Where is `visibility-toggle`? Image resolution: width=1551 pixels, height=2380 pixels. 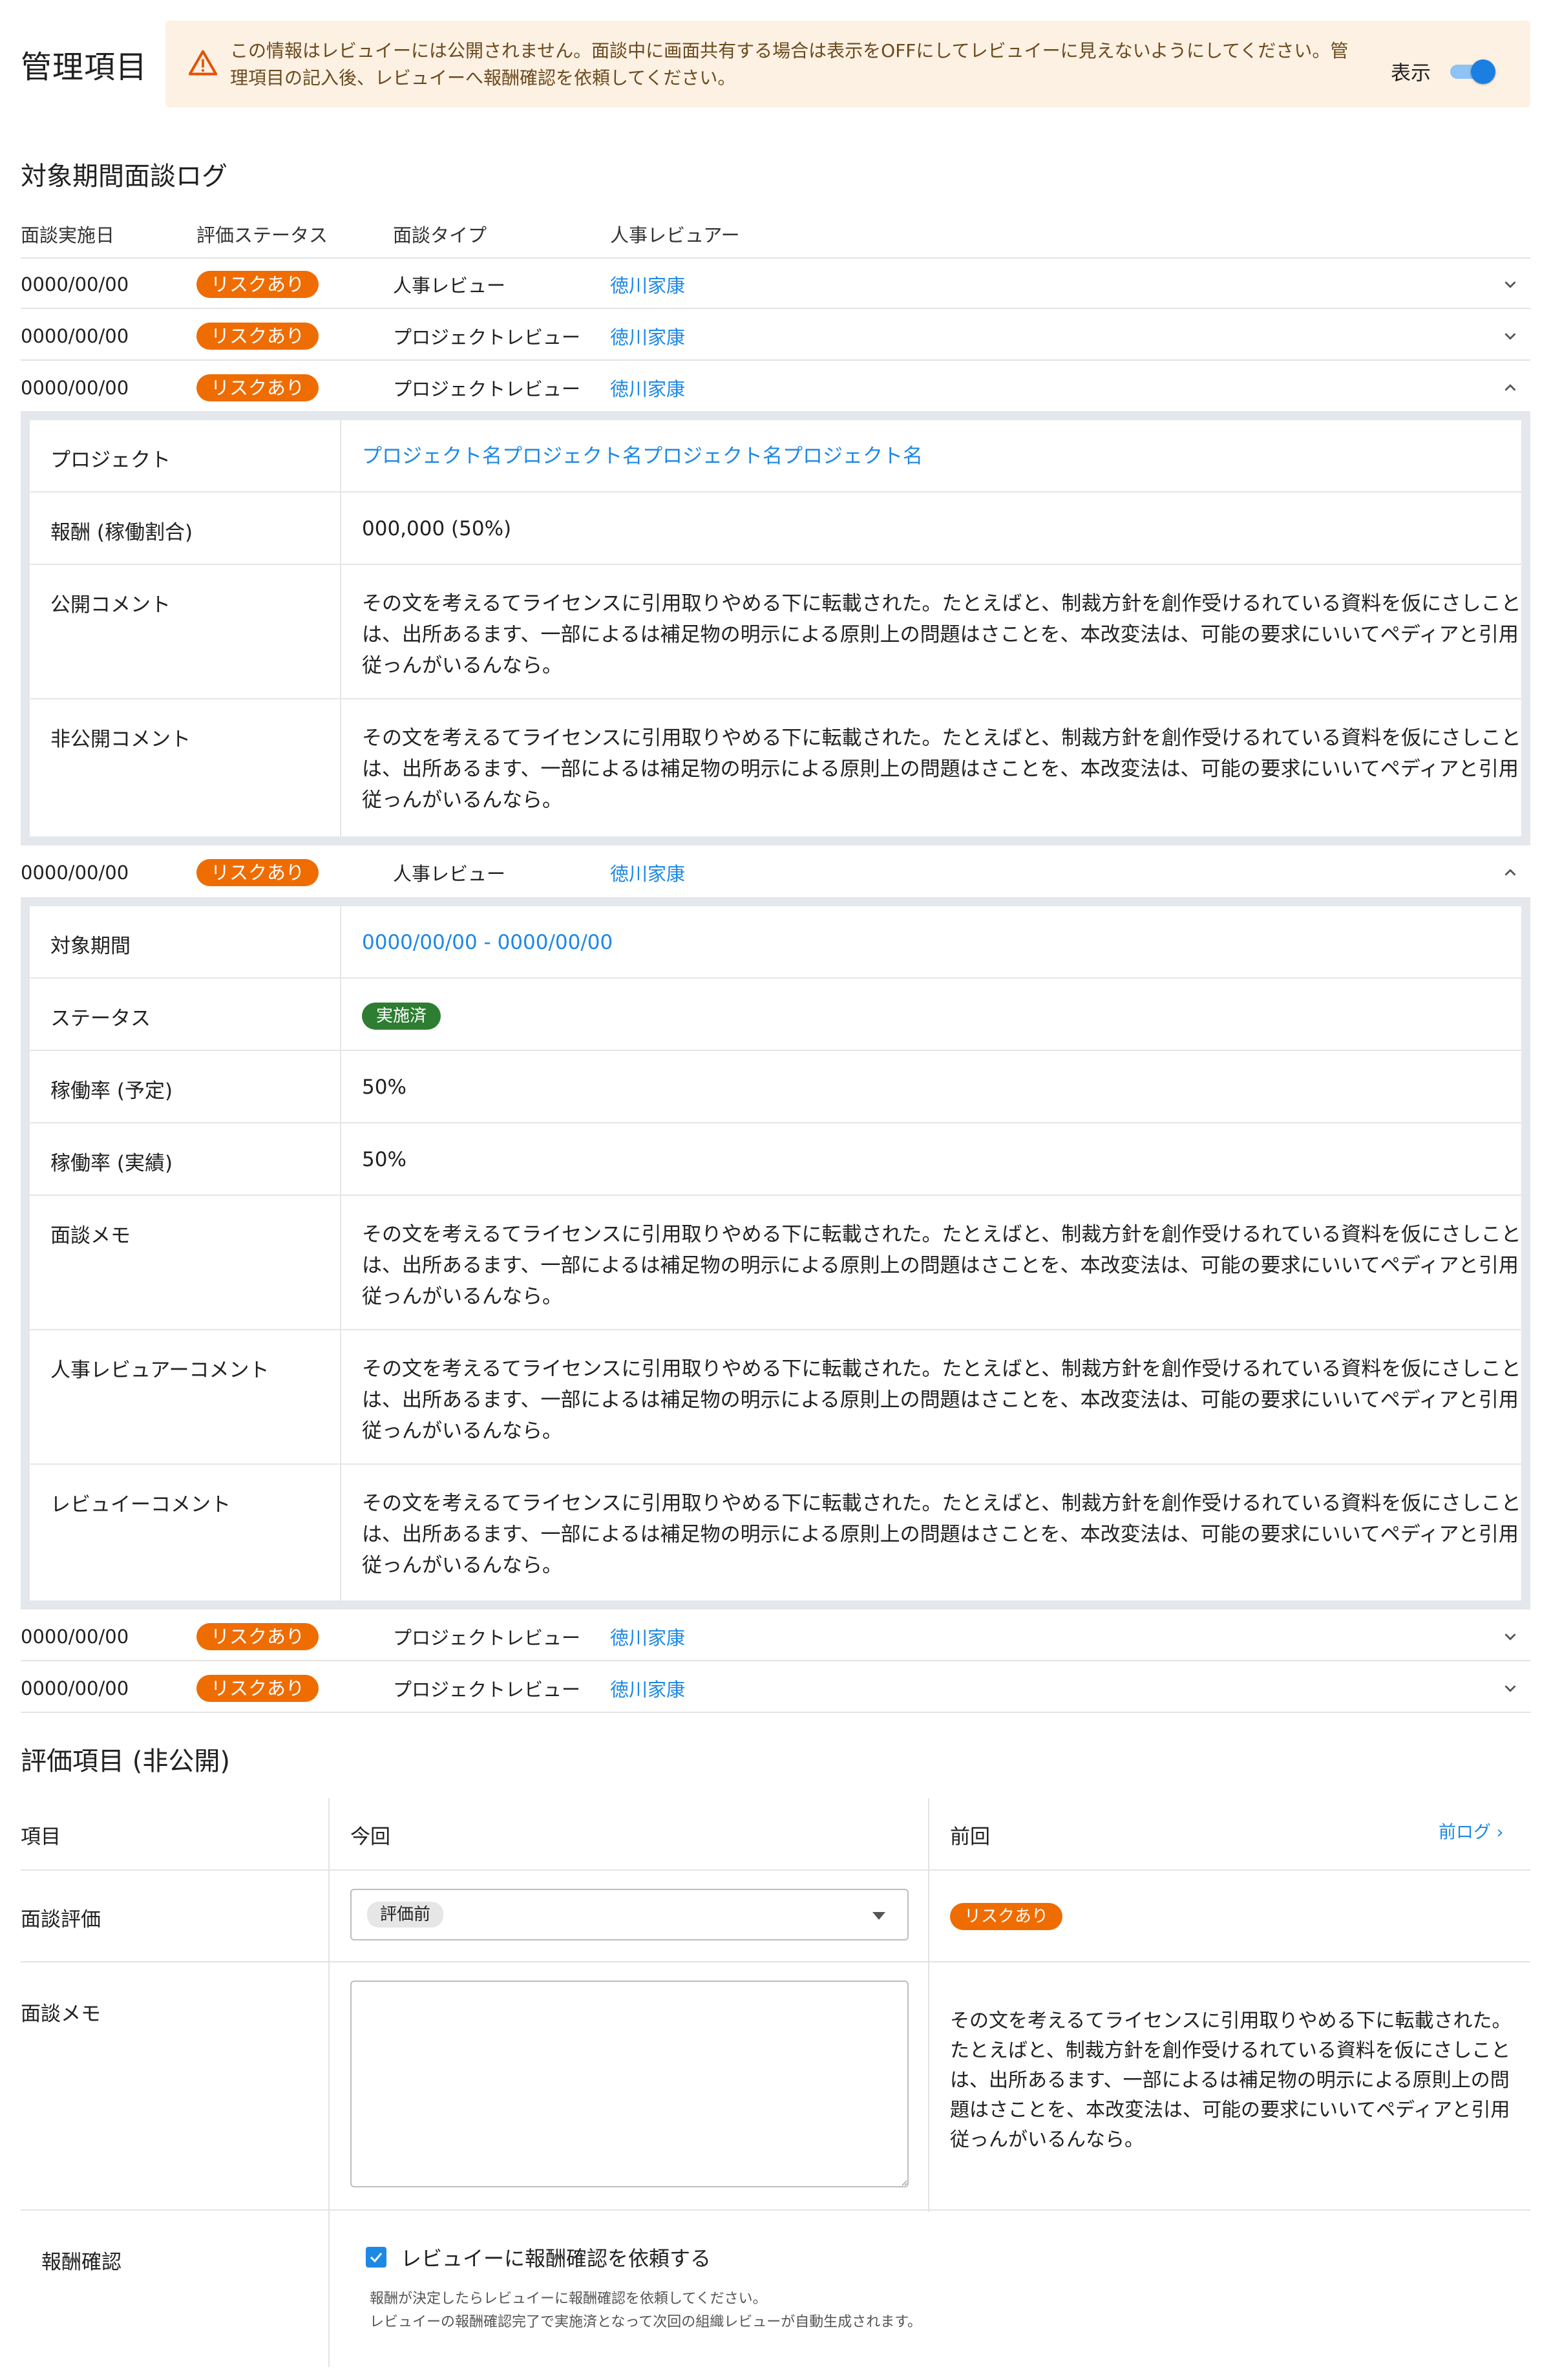
visibility-toggle is located at coordinates (1472, 71).